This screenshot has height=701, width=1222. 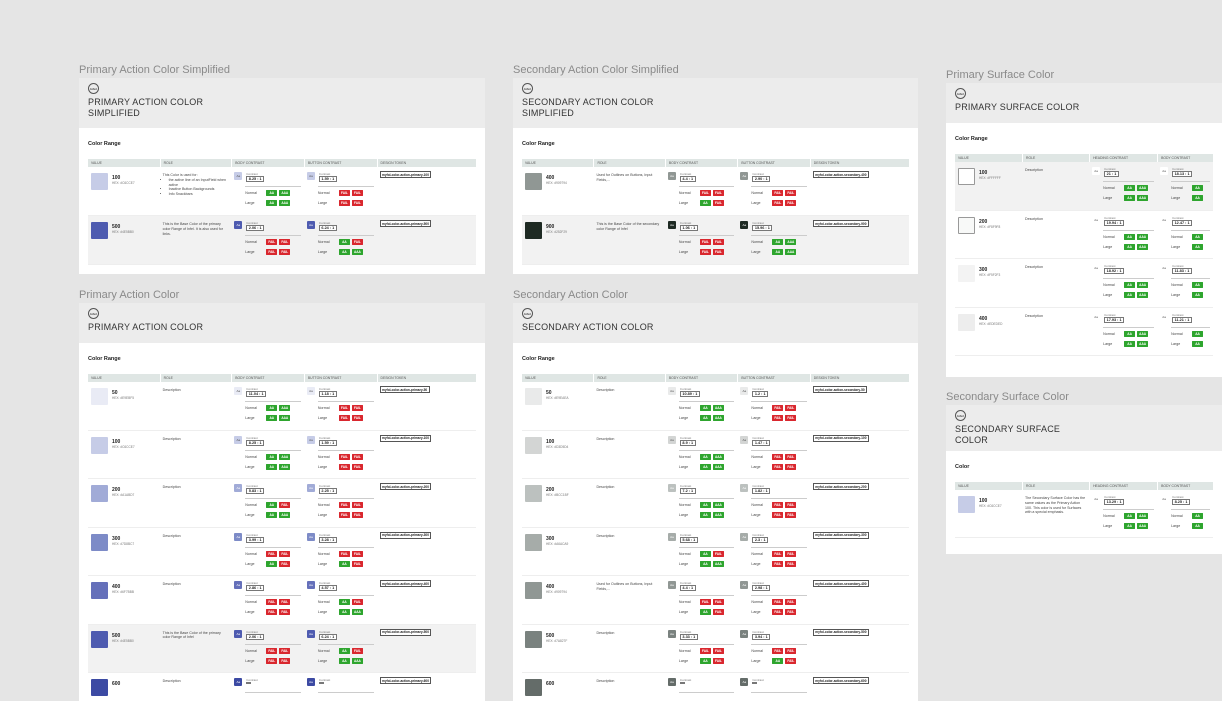 What do you see at coordinates (1017, 107) in the screenshot?
I see `card-title-line: PRIMARY SURFACE COLOR` at bounding box center [1017, 107].